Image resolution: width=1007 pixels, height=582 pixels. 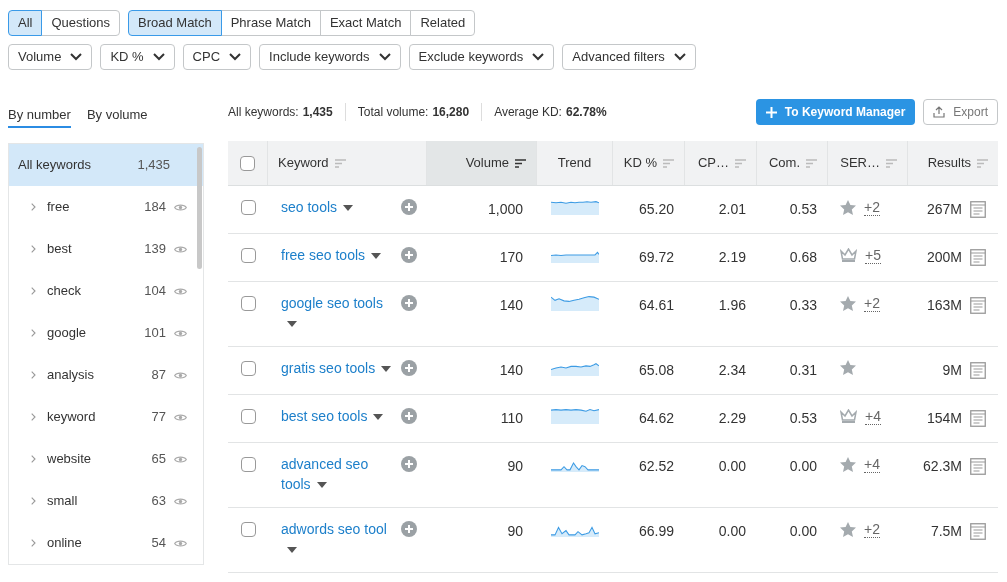 What do you see at coordinates (482, 163) in the screenshot?
I see `column-header: Volume` at bounding box center [482, 163].